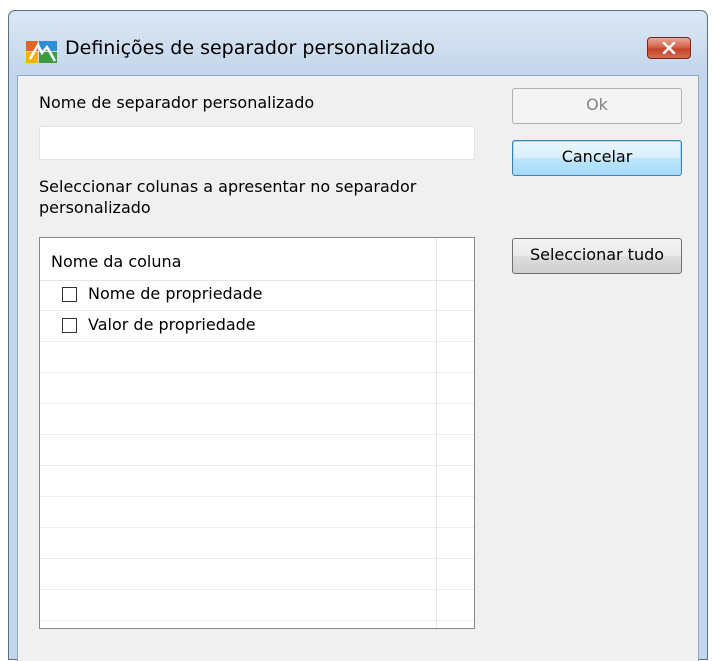  What do you see at coordinates (597, 106) in the screenshot?
I see `ok-button: Ok` at bounding box center [597, 106].